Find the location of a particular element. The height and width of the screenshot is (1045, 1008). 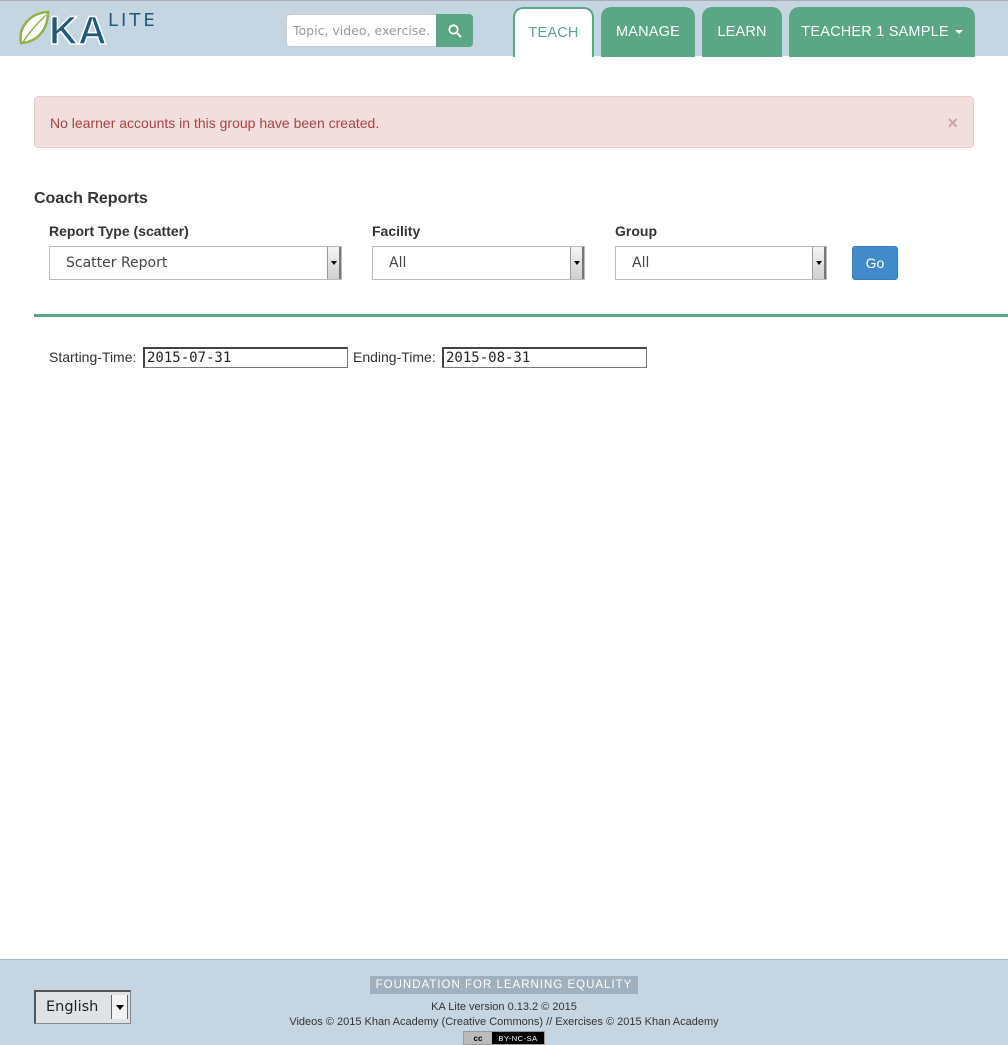

section-divider is located at coordinates (521, 315).